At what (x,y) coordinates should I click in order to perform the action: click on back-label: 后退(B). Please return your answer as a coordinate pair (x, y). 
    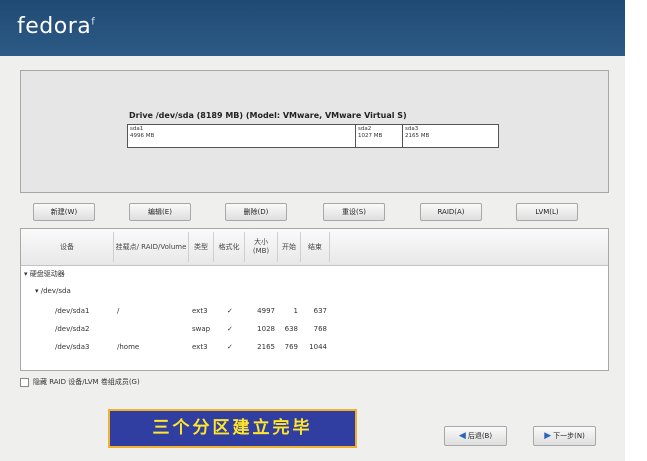
    Looking at the image, I should click on (480, 436).